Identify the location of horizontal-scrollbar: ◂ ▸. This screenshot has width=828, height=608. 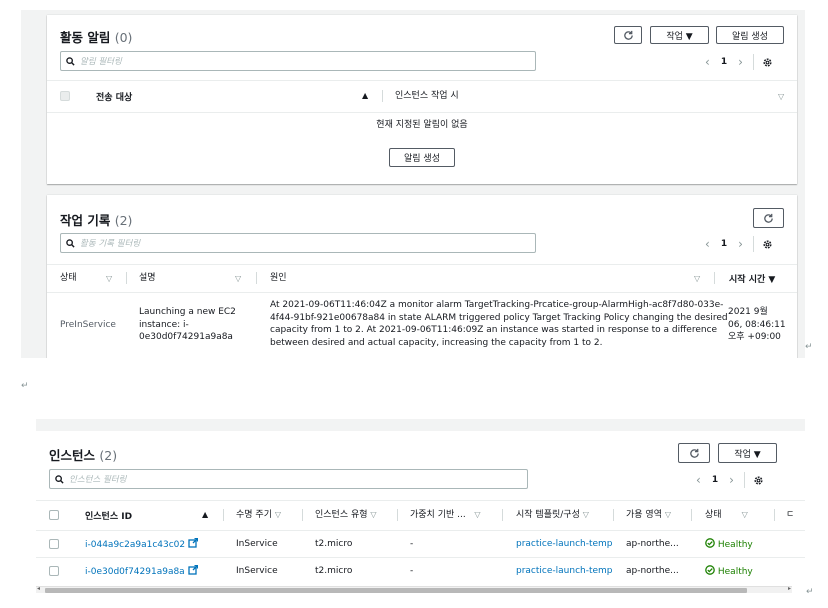
(414, 589).